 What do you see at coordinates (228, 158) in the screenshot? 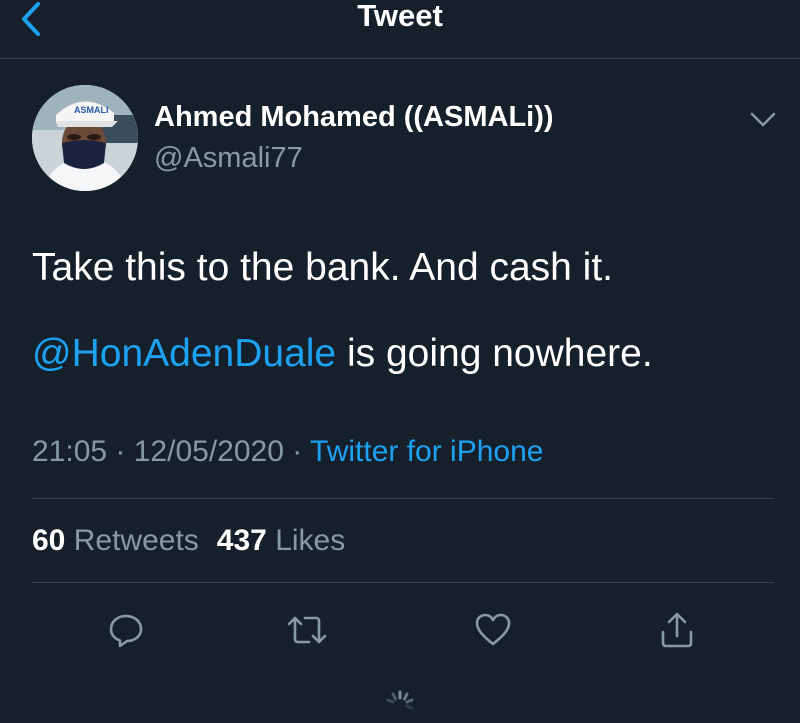
I see `user-handle: @Asmali77` at bounding box center [228, 158].